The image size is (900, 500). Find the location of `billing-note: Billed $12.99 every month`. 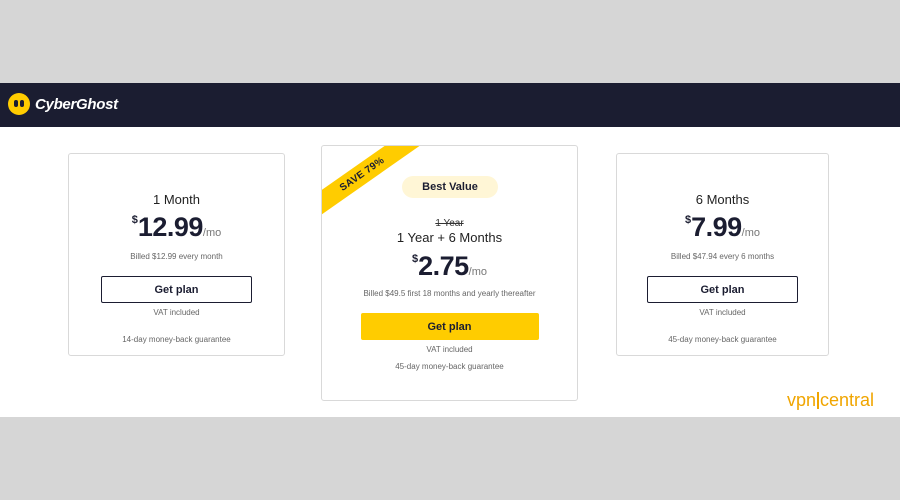

billing-note: Billed $12.99 every month is located at coordinates (176, 256).